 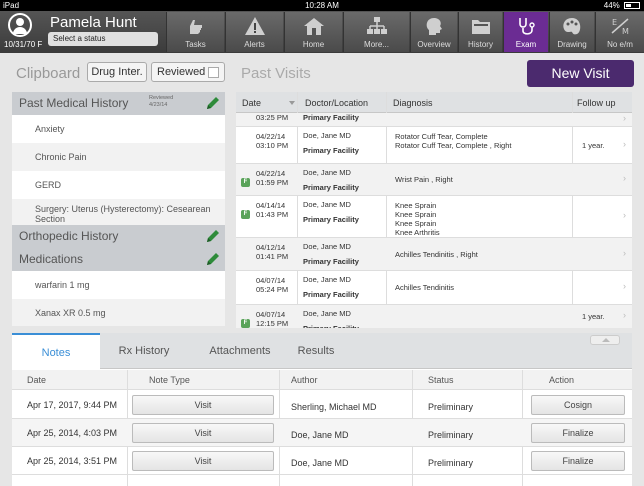 I want to click on nav-drawing: Drawing, so click(x=571, y=32).